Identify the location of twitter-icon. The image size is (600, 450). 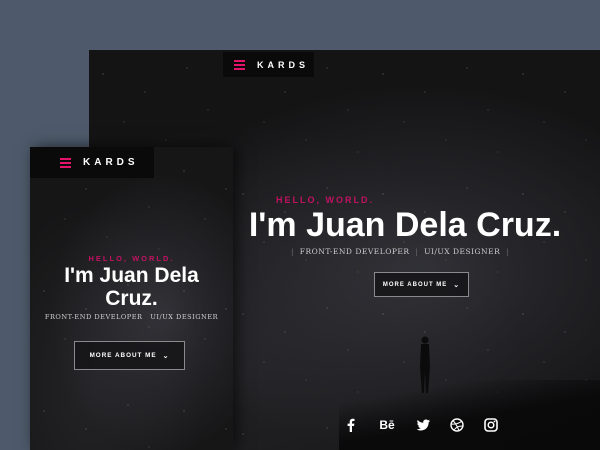
(423, 425).